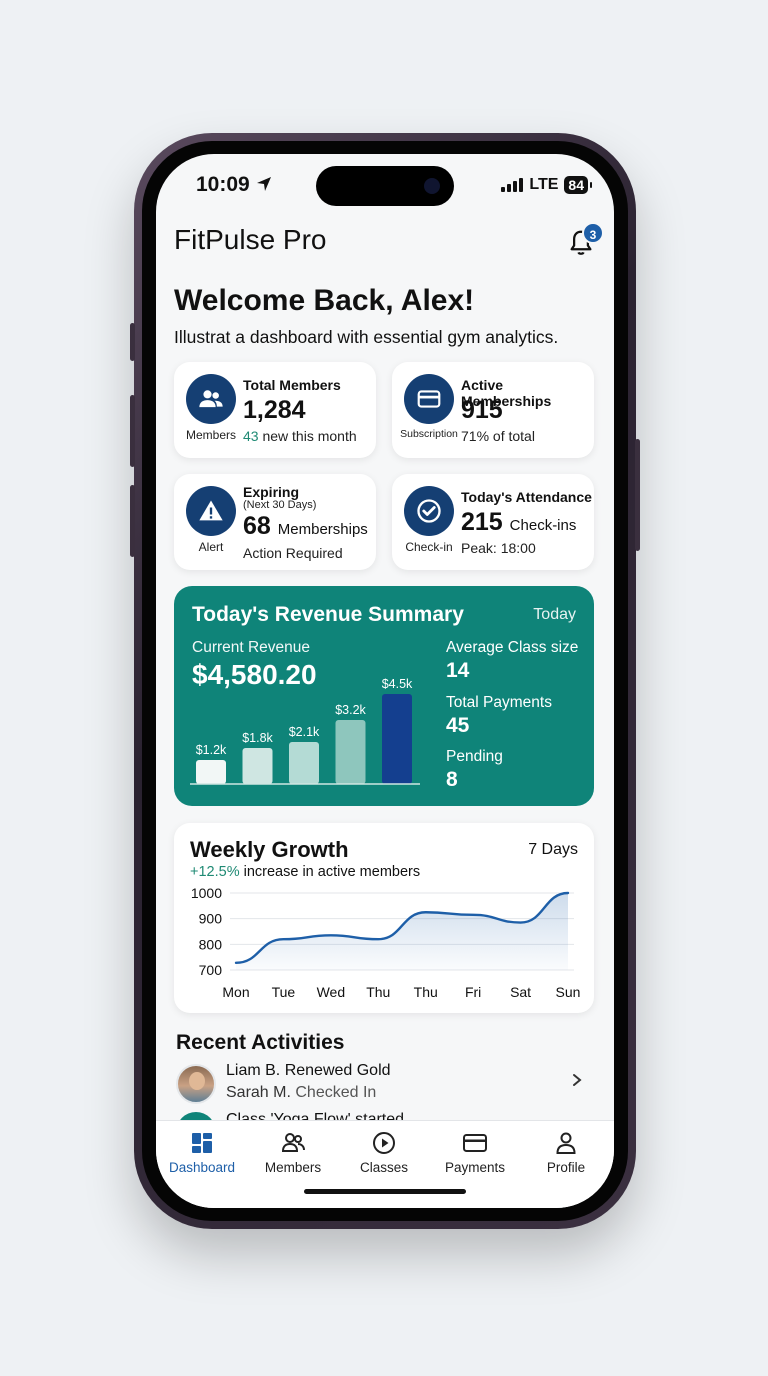 This screenshot has width=768, height=1376. What do you see at coordinates (211, 944) in the screenshot?
I see `y-tick-label: 800` at bounding box center [211, 944].